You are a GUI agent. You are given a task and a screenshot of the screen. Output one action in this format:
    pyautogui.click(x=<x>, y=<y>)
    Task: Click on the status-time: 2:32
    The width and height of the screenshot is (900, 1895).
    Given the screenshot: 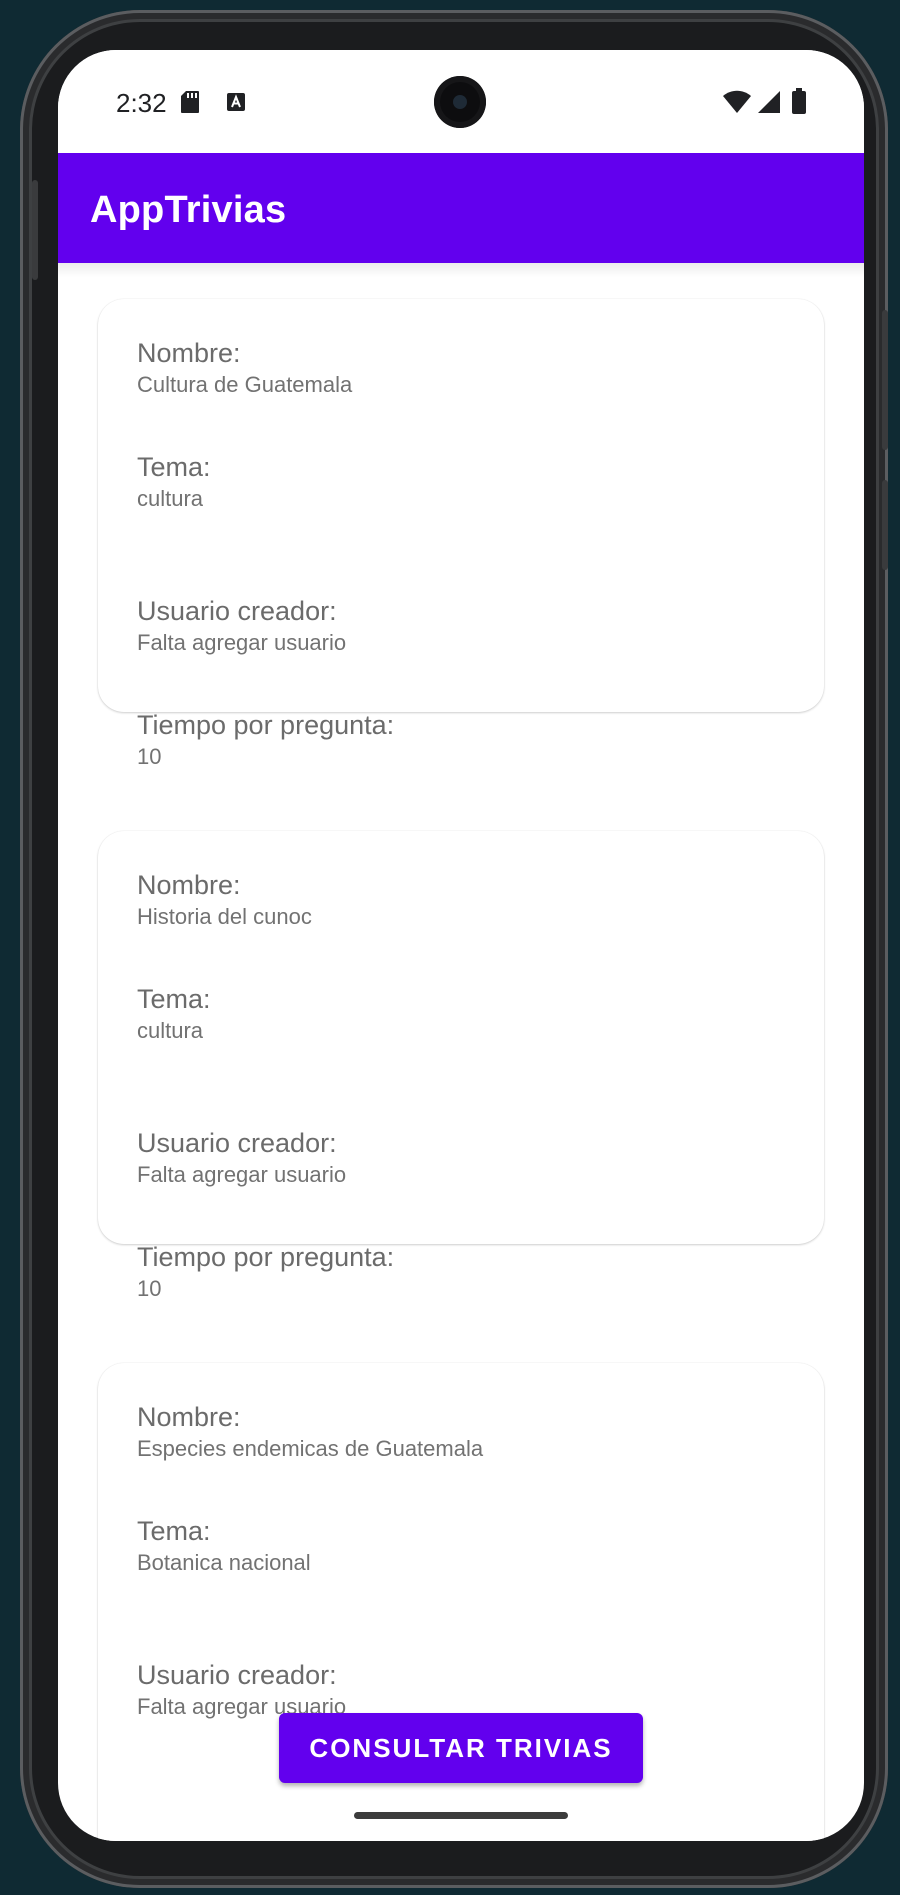 What is the action you would take?
    pyautogui.click(x=141, y=103)
    